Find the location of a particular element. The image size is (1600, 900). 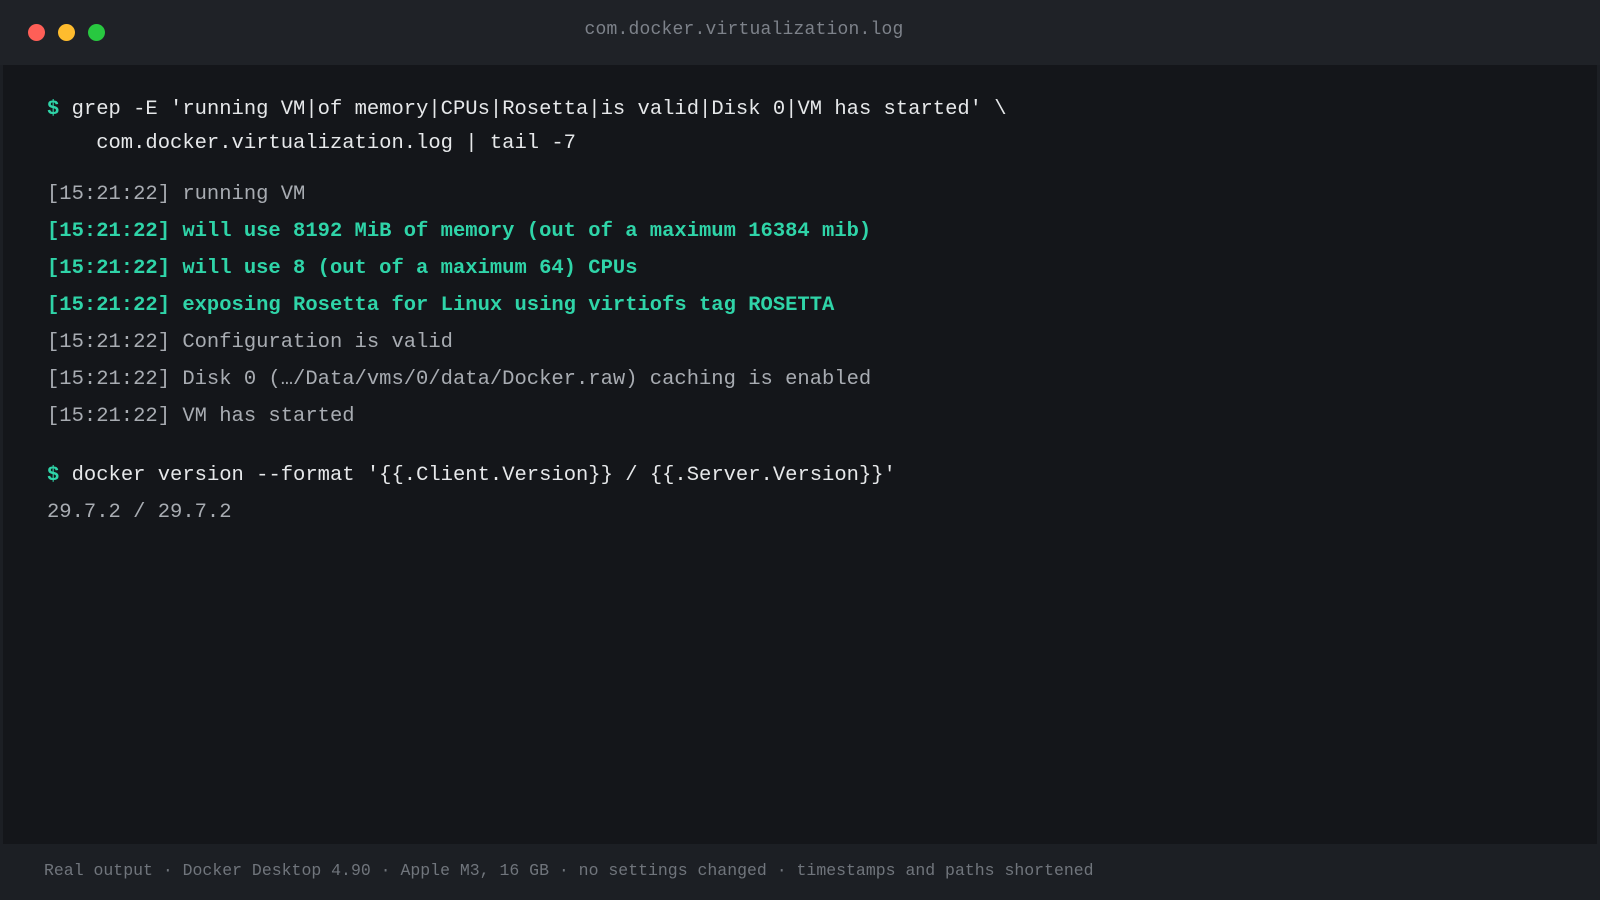

docker-version-output: 29.7.2 / 29.7.2 is located at coordinates (139, 512).